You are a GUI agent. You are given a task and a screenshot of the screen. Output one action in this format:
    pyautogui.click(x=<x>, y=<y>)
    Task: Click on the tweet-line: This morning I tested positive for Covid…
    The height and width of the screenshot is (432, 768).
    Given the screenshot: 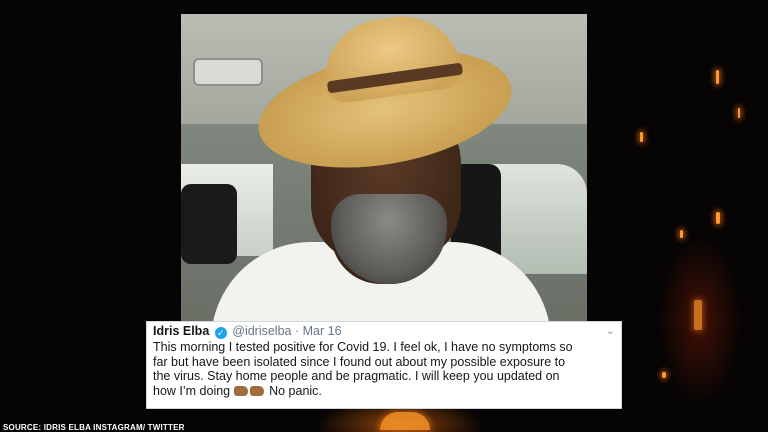 What is the action you would take?
    pyautogui.click(x=363, y=347)
    